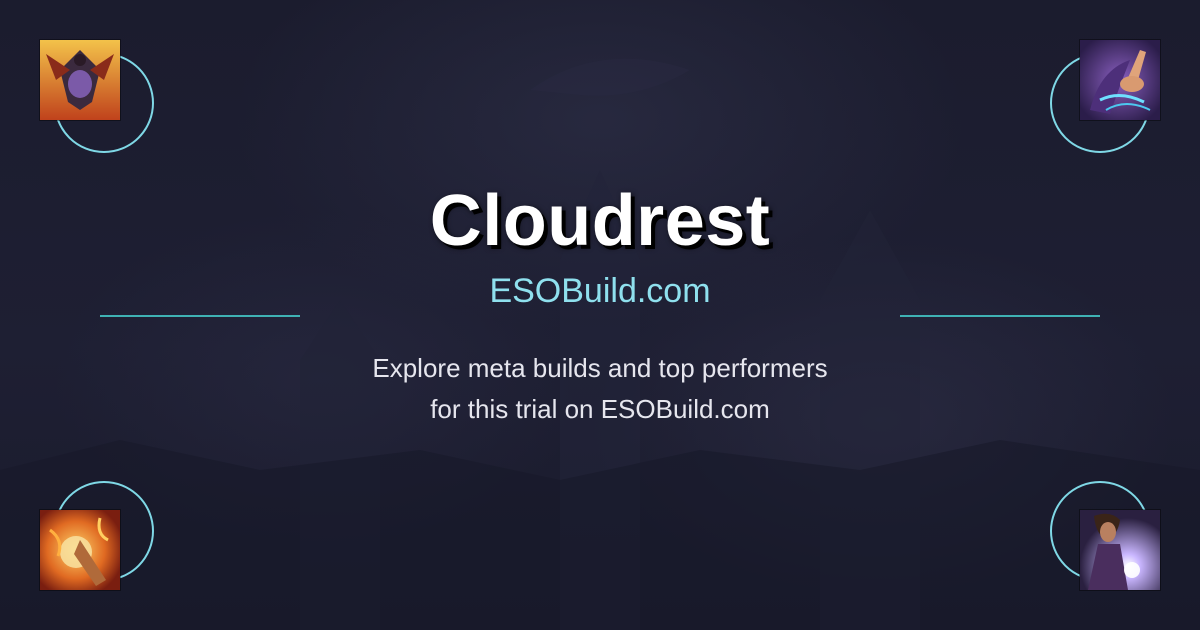  Describe the element at coordinates (80, 550) in the screenshot. I see `flame-fist-icon` at that location.